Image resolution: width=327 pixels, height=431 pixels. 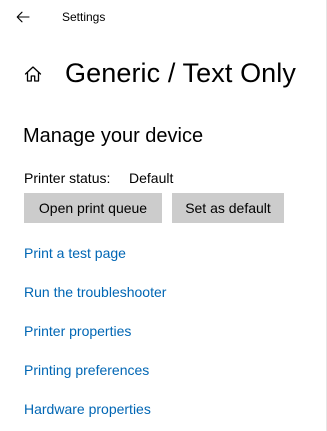 I want to click on set-as-default-button: Set as default, so click(x=228, y=208).